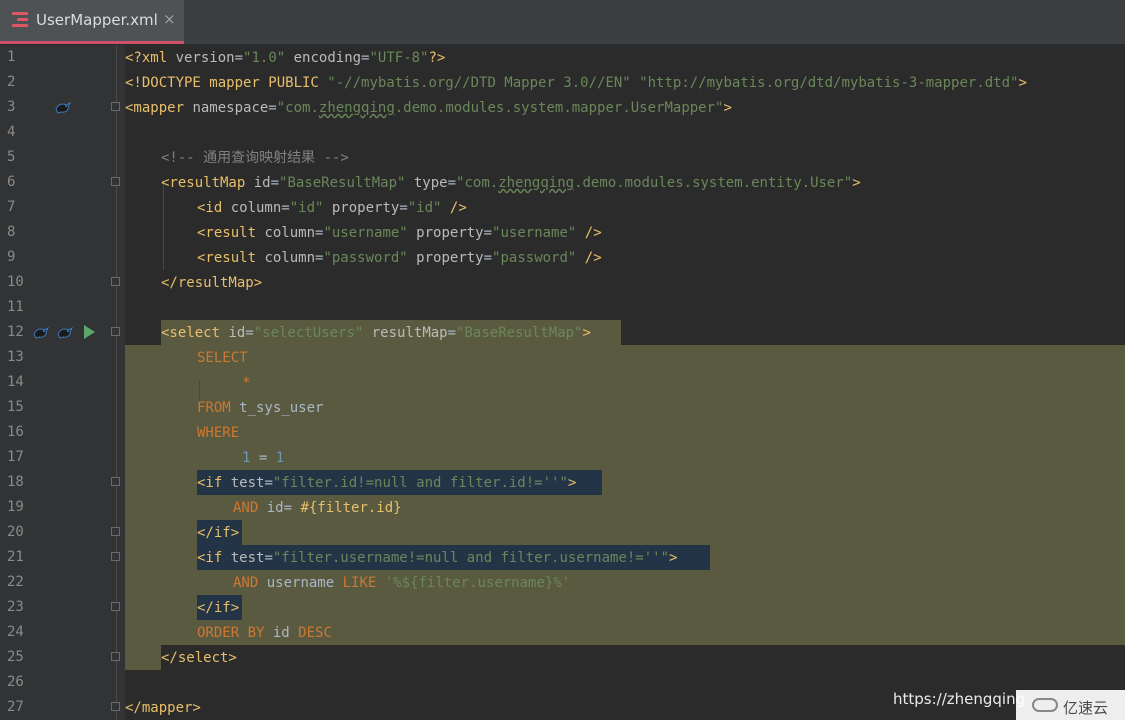  Describe the element at coordinates (15, 482) in the screenshot. I see `line-number: 18` at that location.